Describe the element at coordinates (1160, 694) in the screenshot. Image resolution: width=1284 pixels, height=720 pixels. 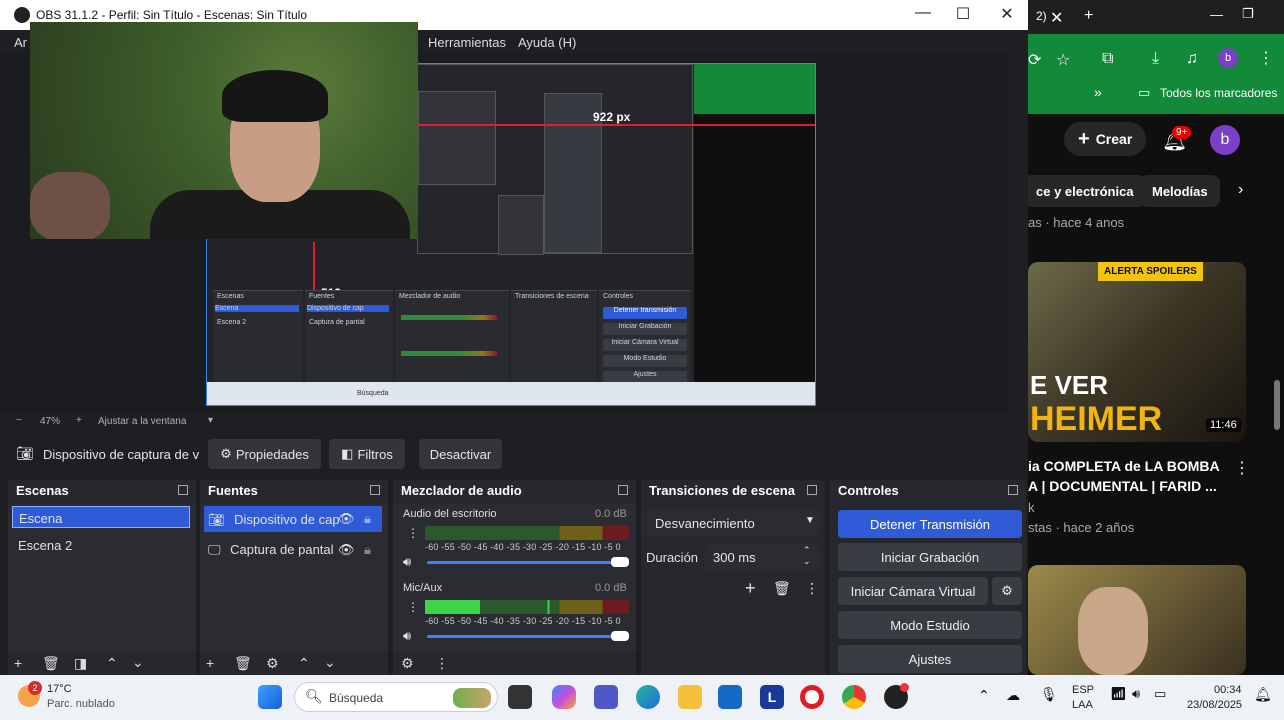
I see `battery-icon: ▭` at that location.